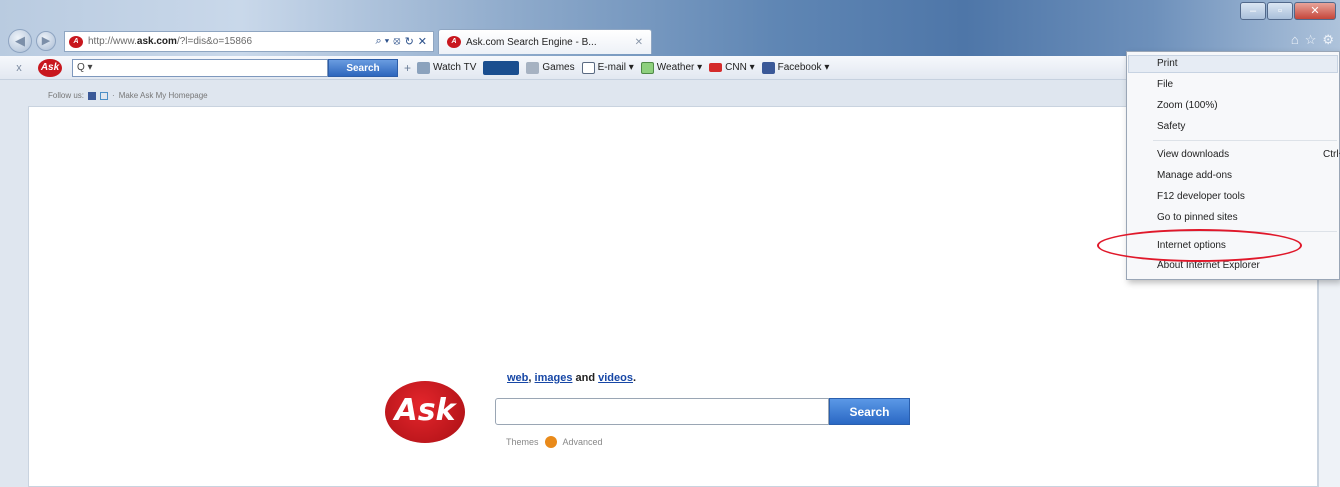  What do you see at coordinates (454, 42) in the screenshot?
I see `tab-favicon-icon: A` at bounding box center [454, 42].